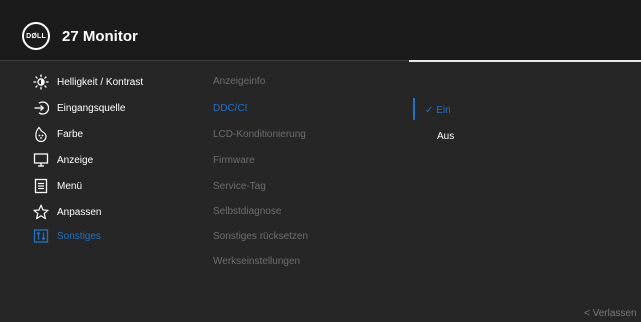  Describe the element at coordinates (259, 134) in the screenshot. I see `submenu-item-lcd-conditioning: LCD-Konditionierung` at that location.